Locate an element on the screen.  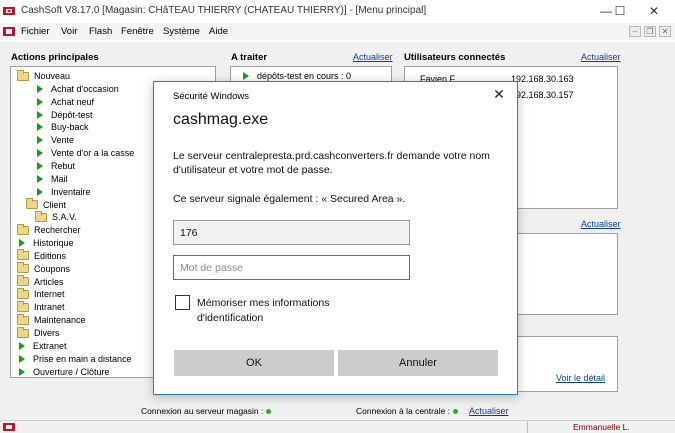
ok-button: OK is located at coordinates (254, 363).